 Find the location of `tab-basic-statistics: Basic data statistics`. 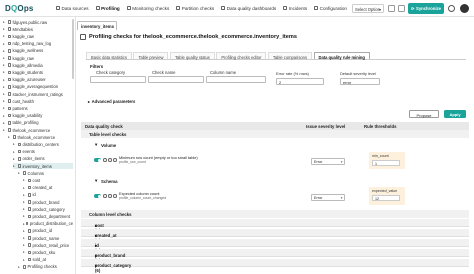

tab-basic-statistics: Basic data statistics is located at coordinates (109, 56).